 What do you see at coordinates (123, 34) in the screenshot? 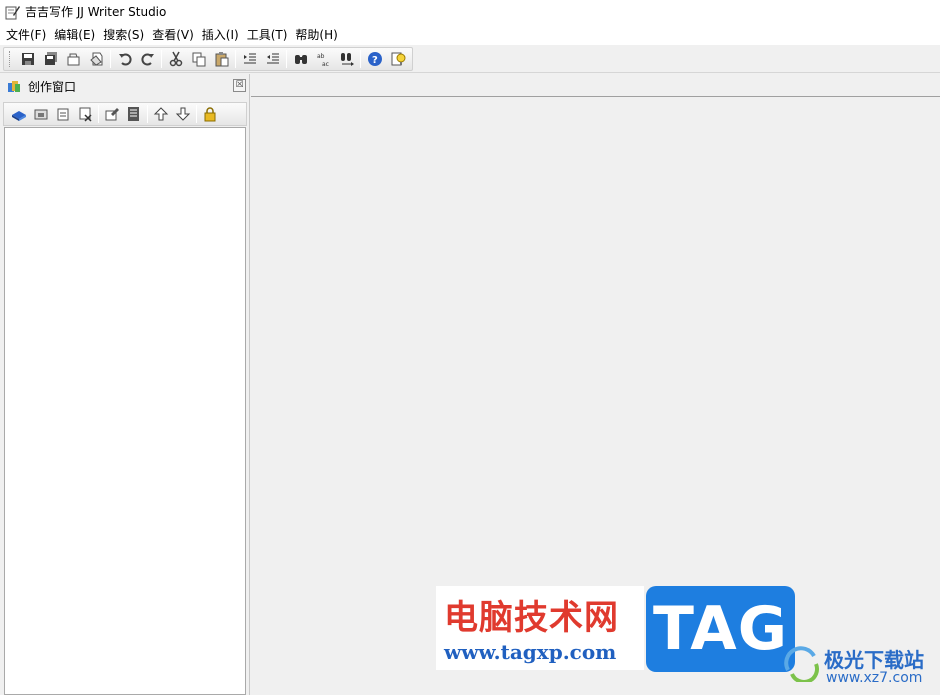
I see `menu-search: 搜索(S)` at bounding box center [123, 34].